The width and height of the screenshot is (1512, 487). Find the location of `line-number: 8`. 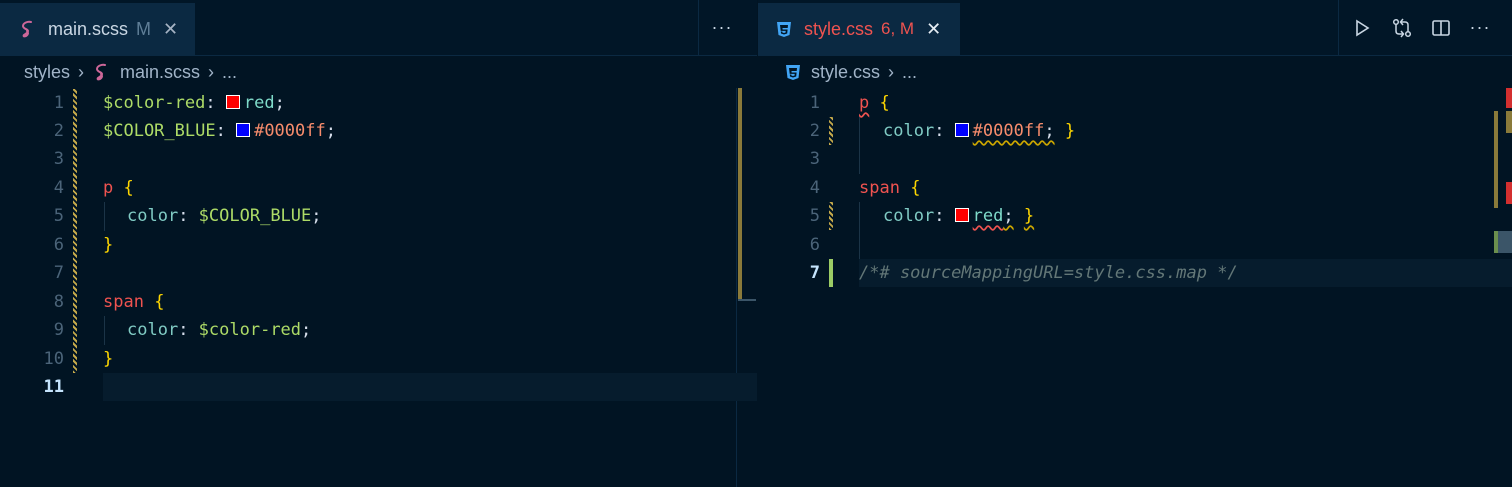

line-number: 8 is located at coordinates (58, 302).